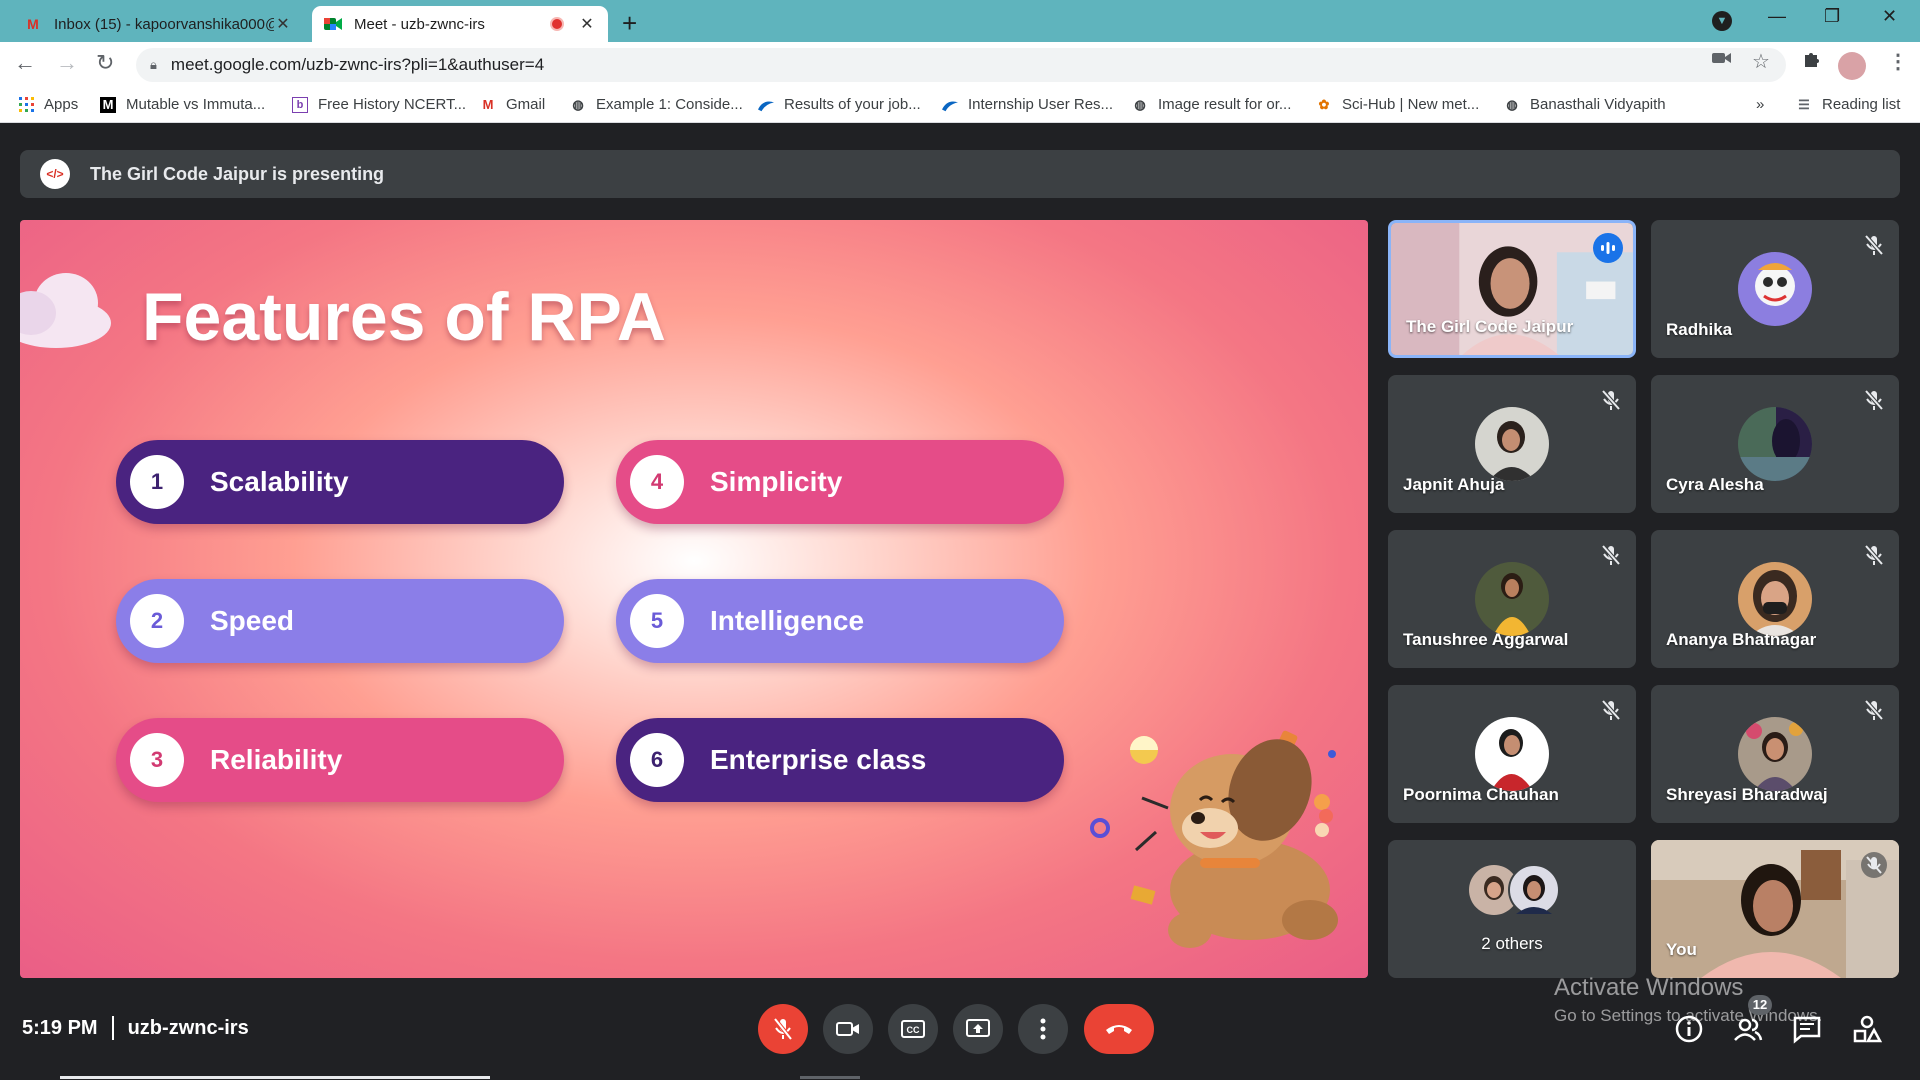 Image resolution: width=1920 pixels, height=1080 pixels. I want to click on more-options-button, so click(1043, 1029).